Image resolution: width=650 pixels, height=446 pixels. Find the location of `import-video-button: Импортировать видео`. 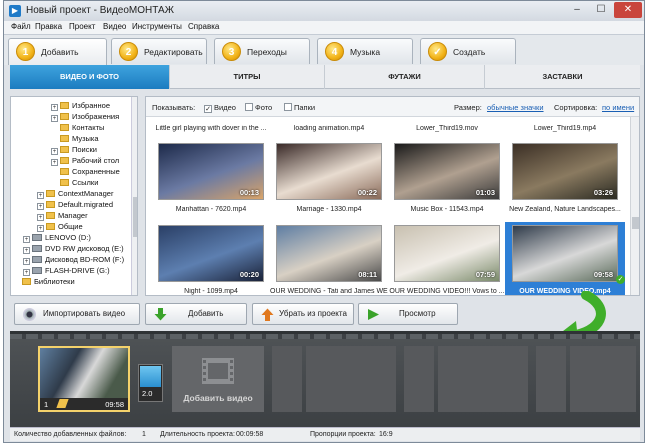

import-video-button: Импортировать видео is located at coordinates (77, 314).